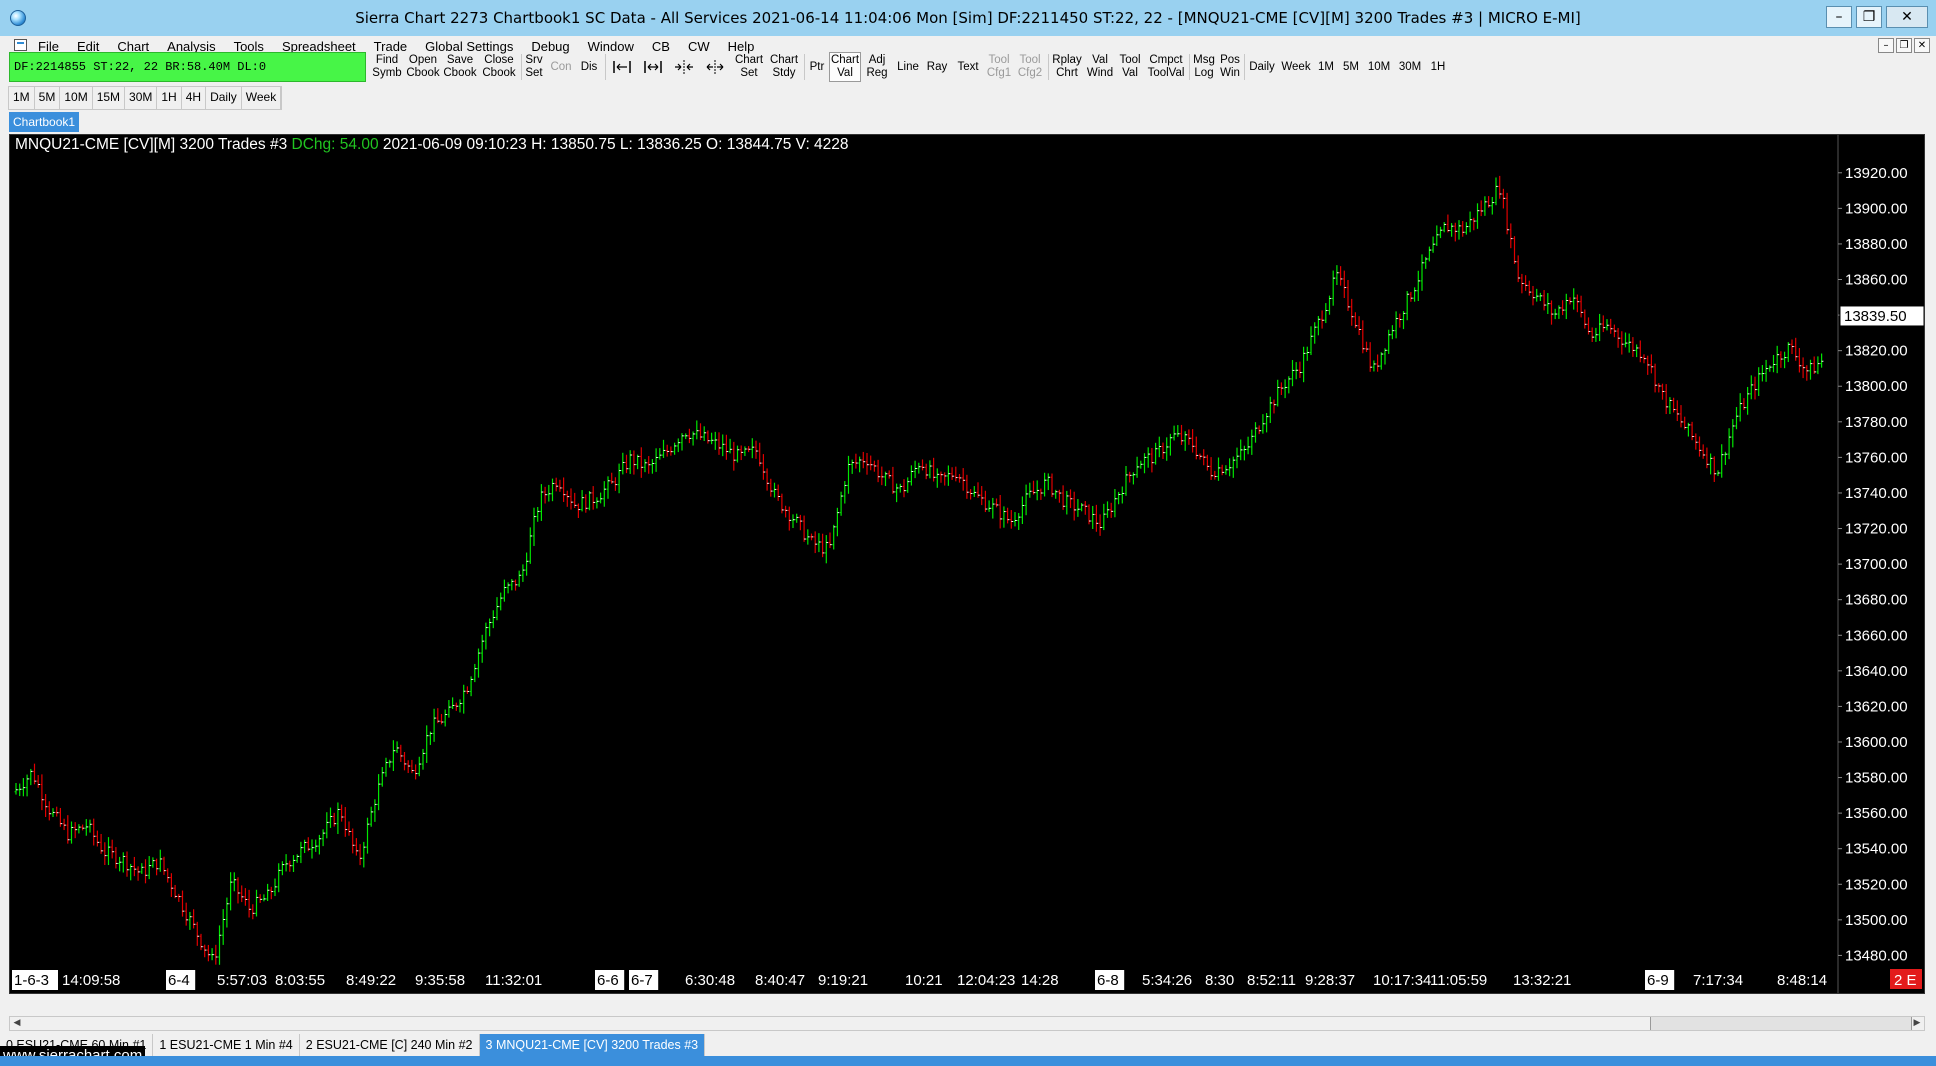 This screenshot has height=1066, width=1936. What do you see at coordinates (300, 980) in the screenshot?
I see `time-tick-label: 8:03:55` at bounding box center [300, 980].